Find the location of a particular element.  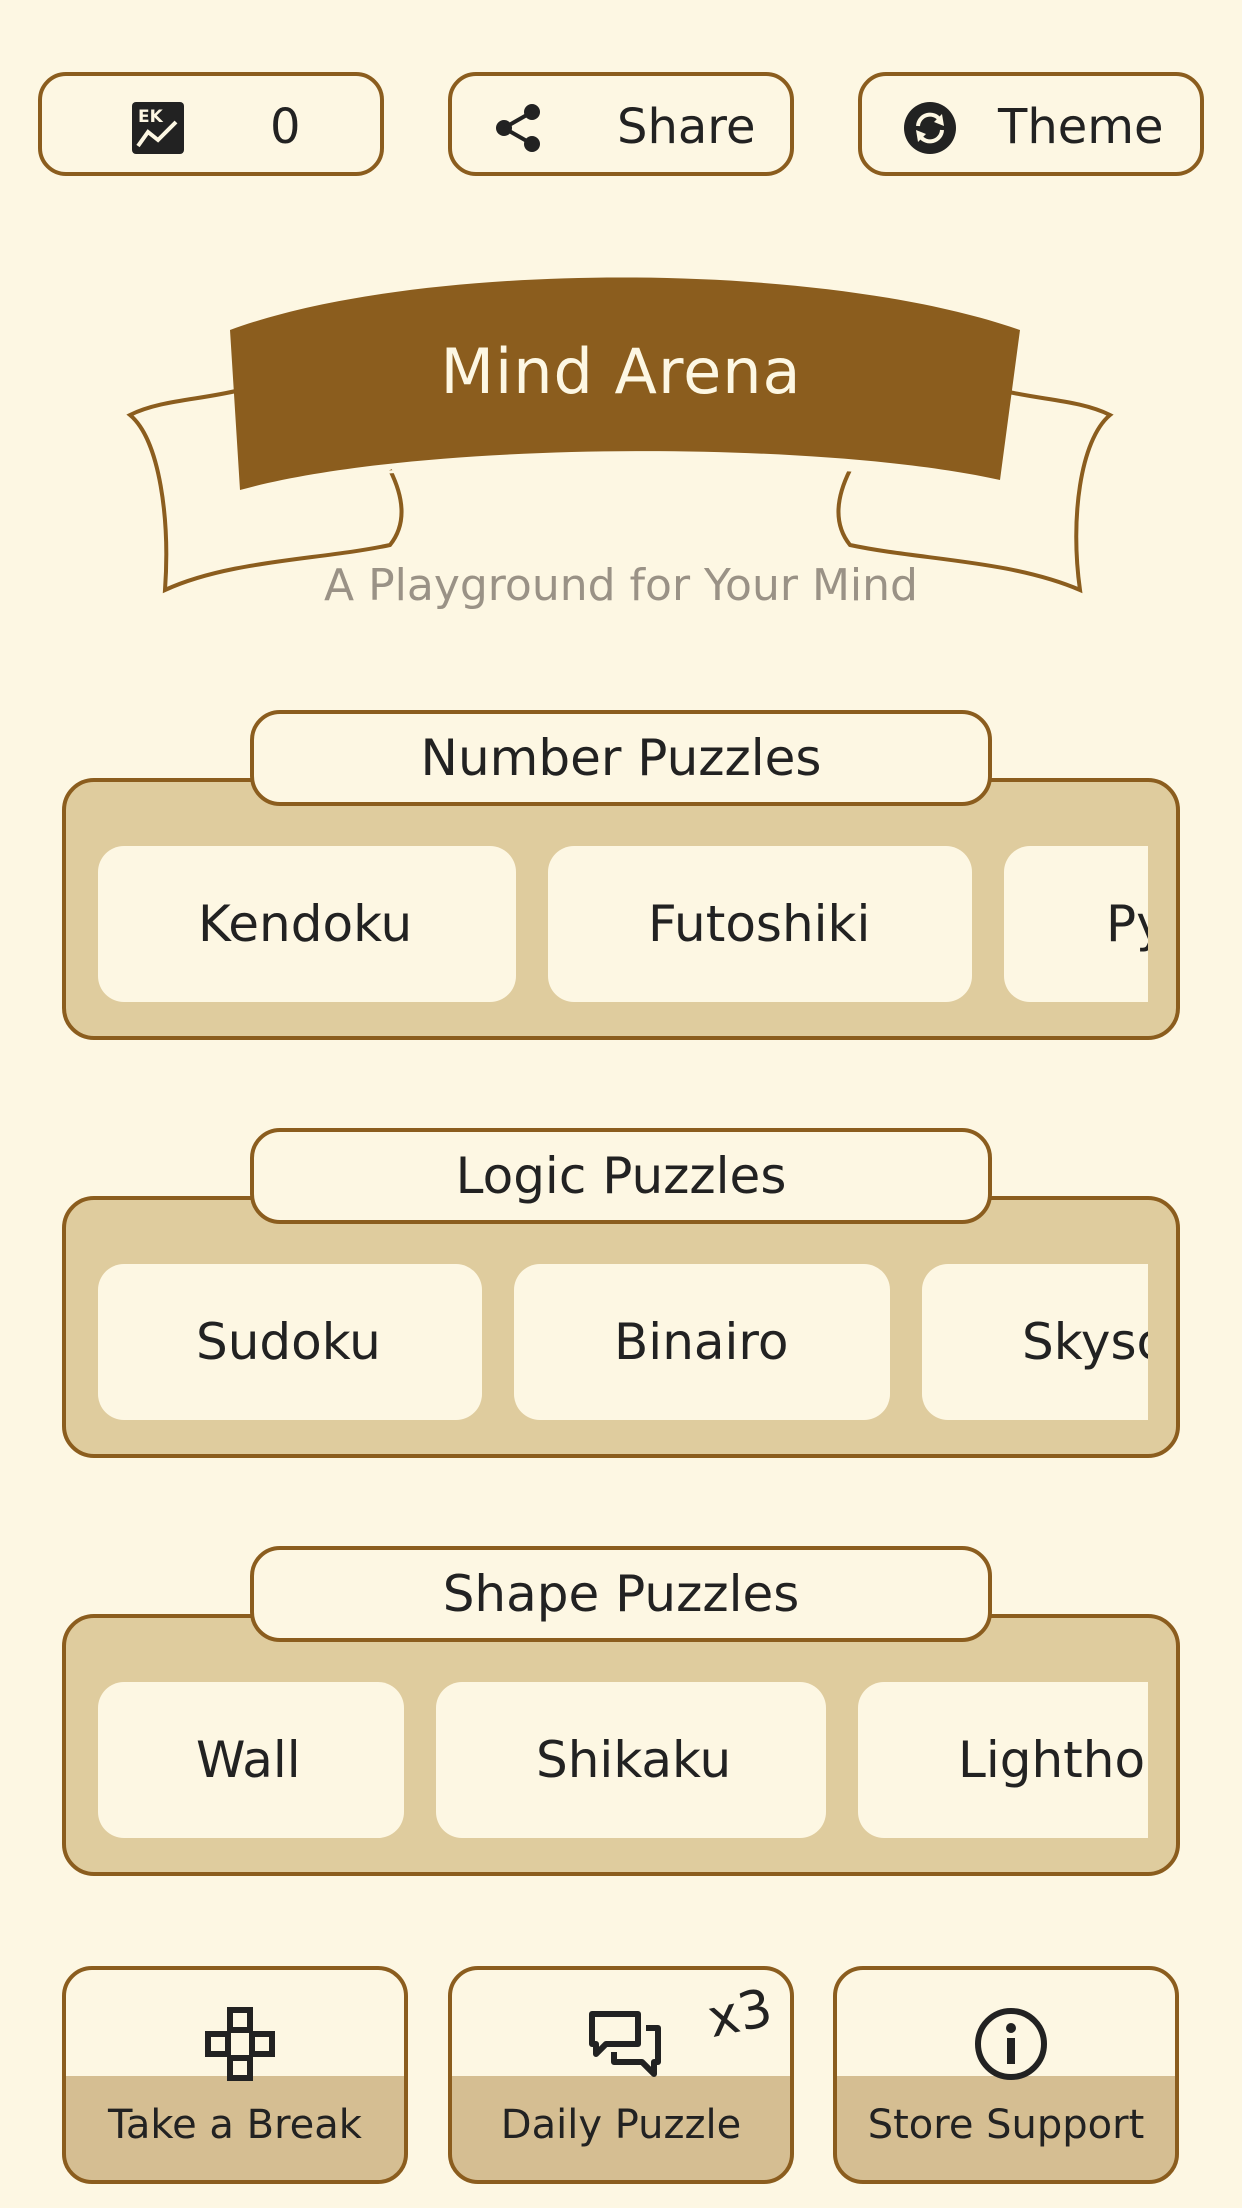

svg-text: EK is located at coordinates (151, 117).